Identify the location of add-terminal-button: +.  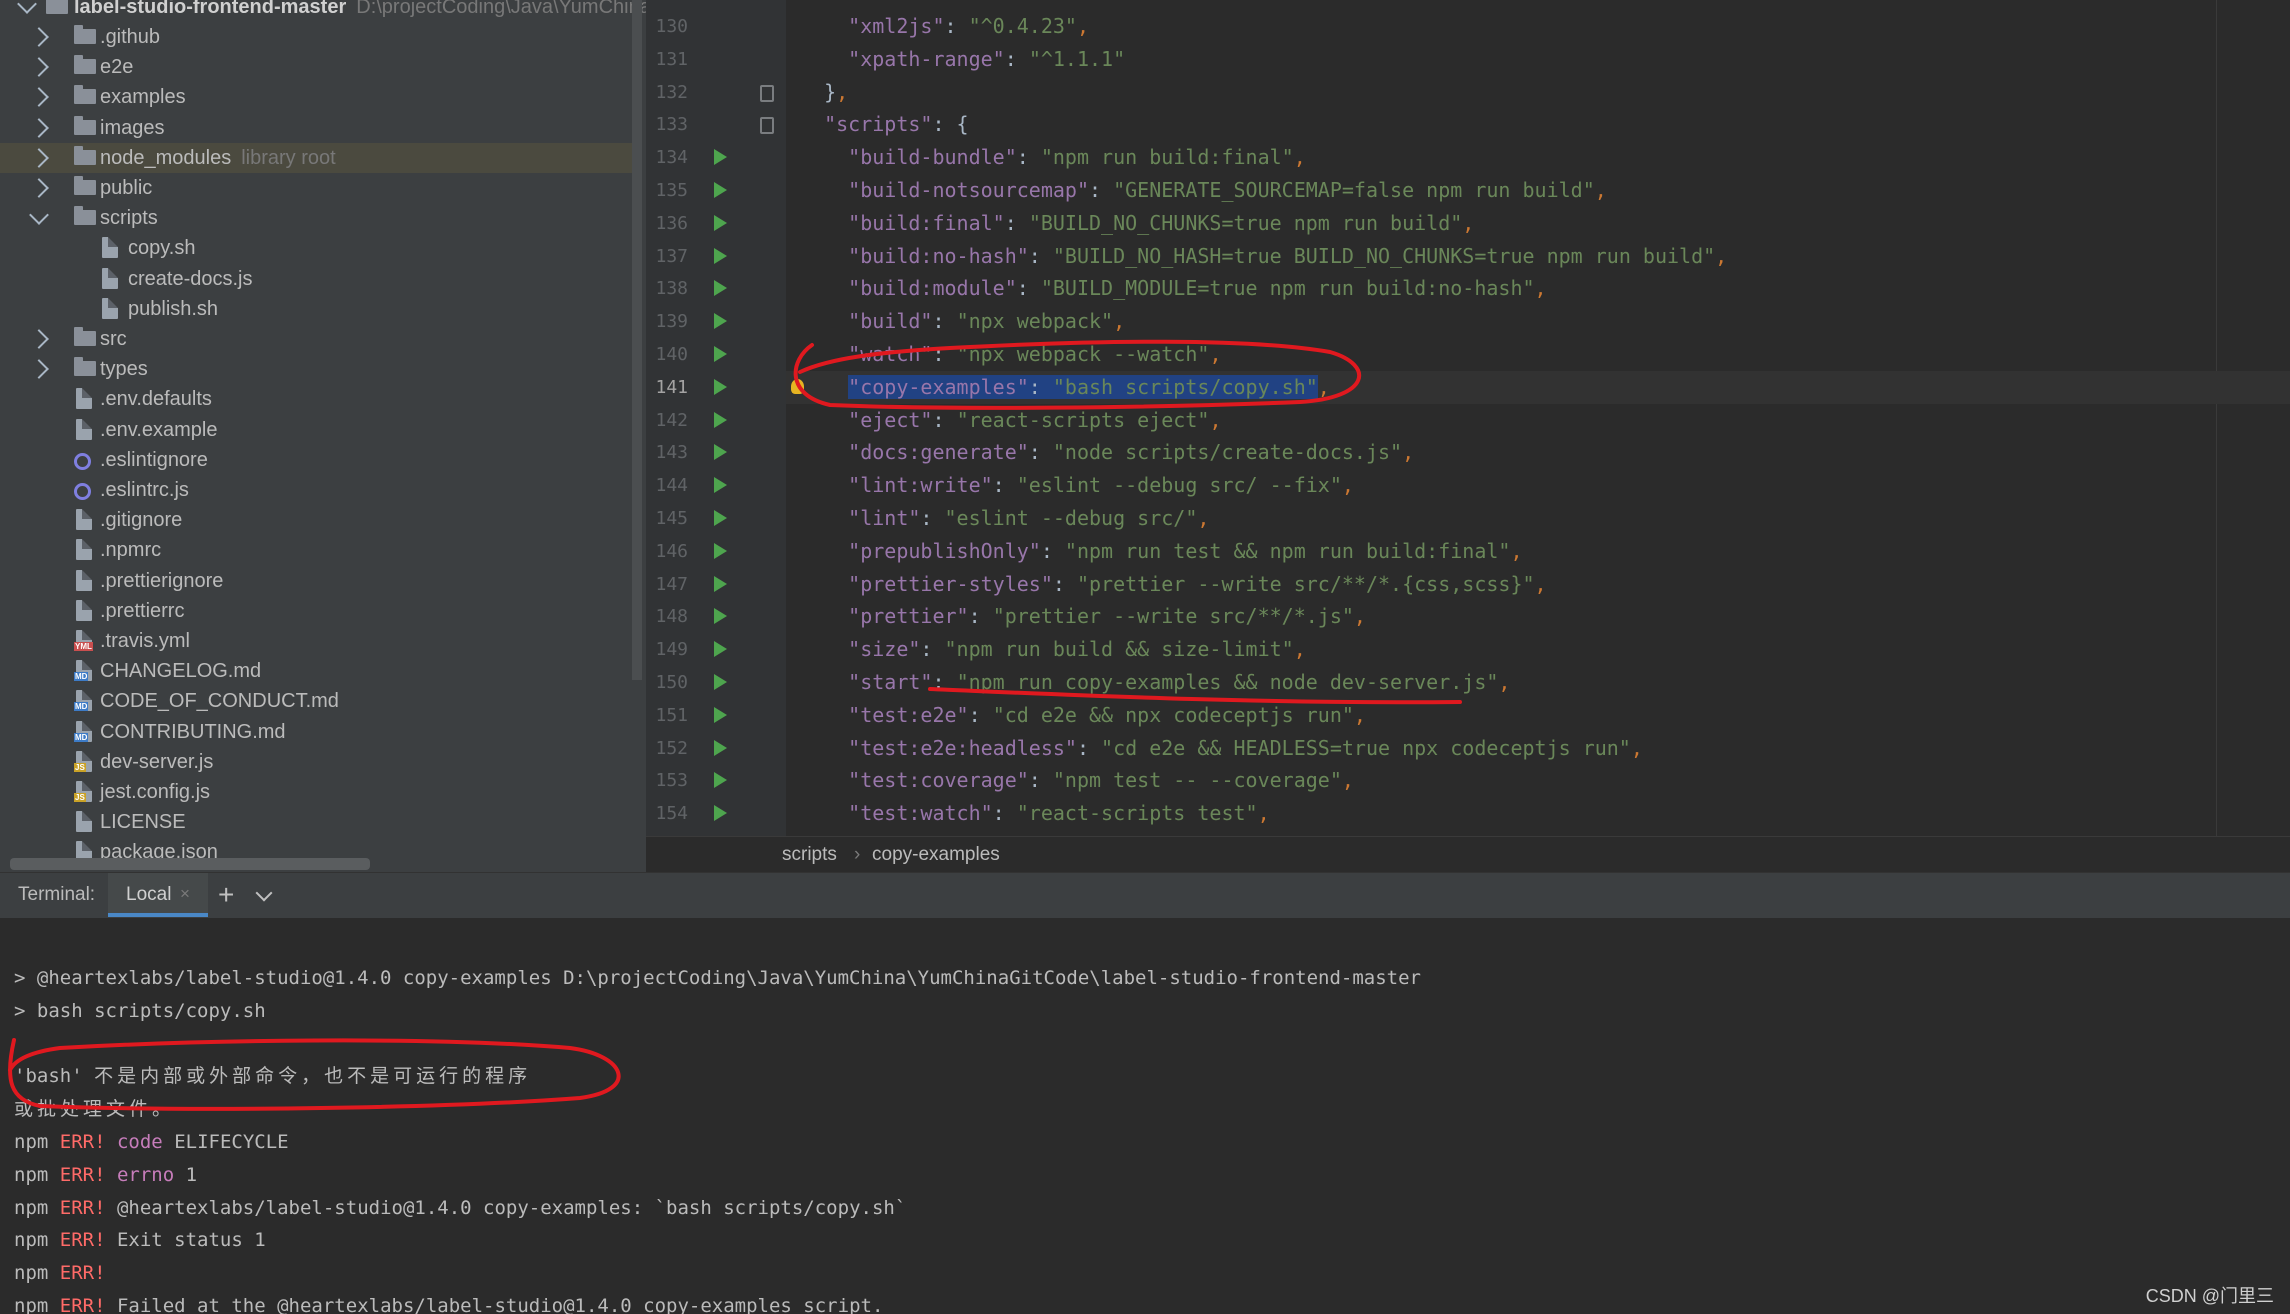
(226, 895).